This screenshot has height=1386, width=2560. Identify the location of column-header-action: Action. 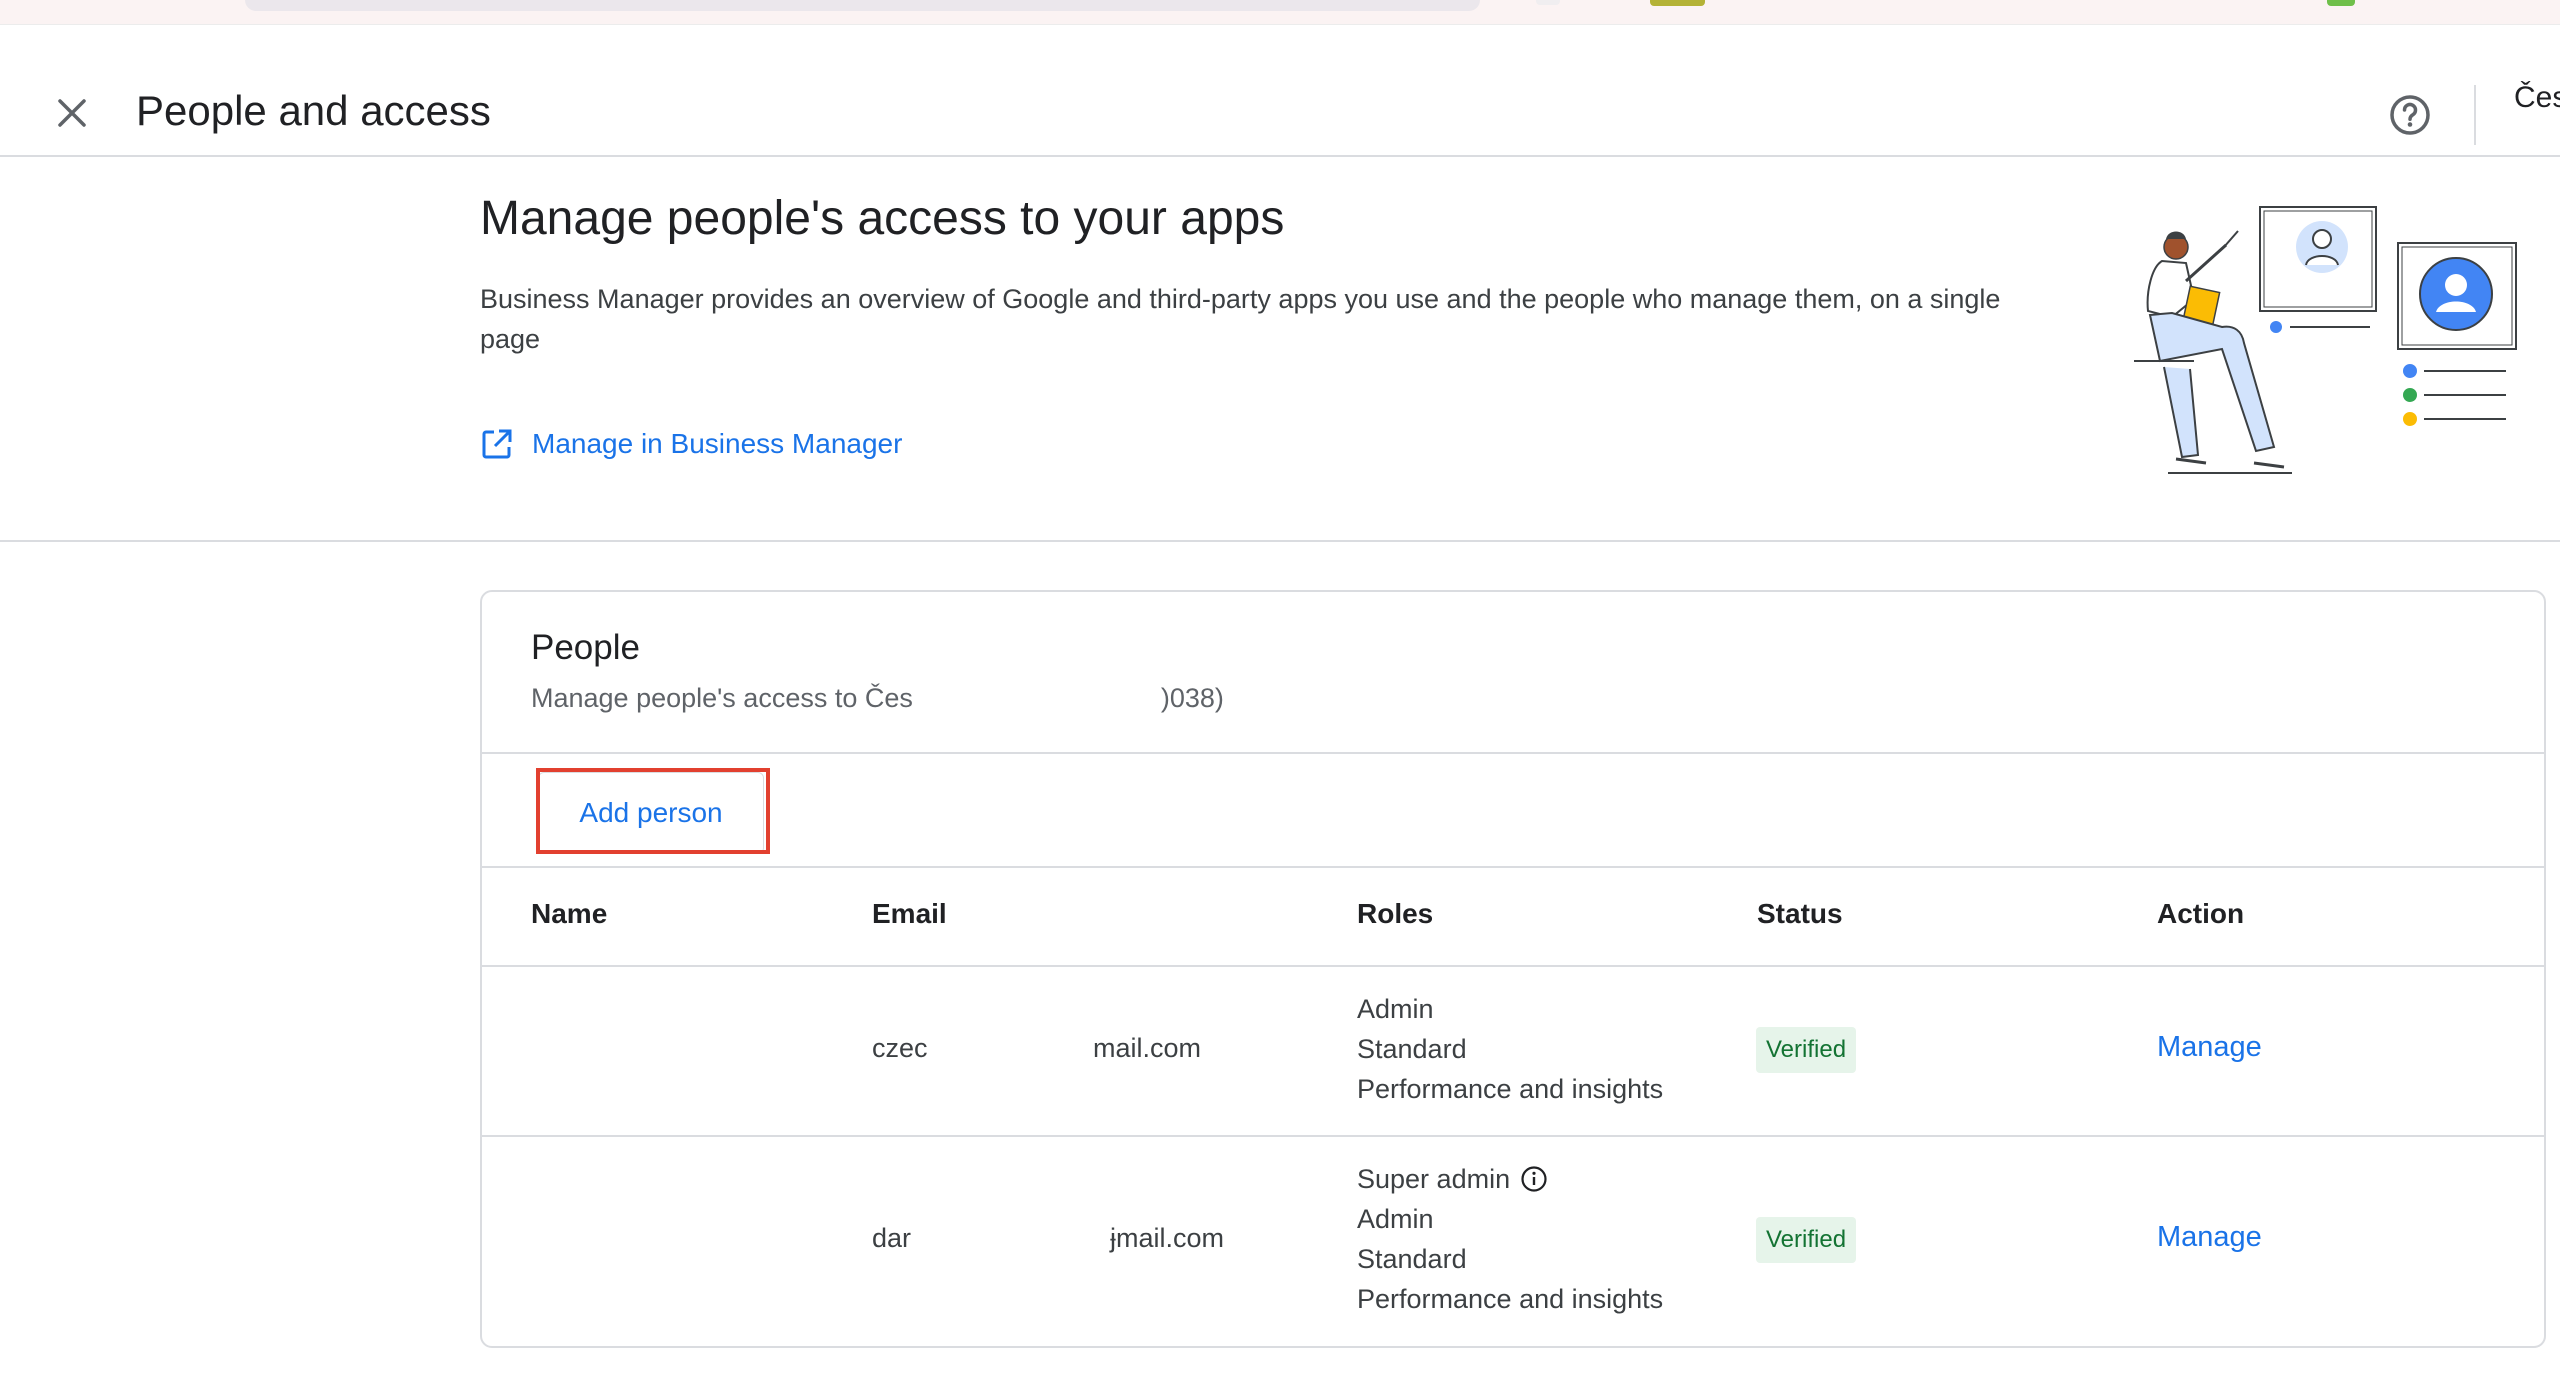
(2201, 913).